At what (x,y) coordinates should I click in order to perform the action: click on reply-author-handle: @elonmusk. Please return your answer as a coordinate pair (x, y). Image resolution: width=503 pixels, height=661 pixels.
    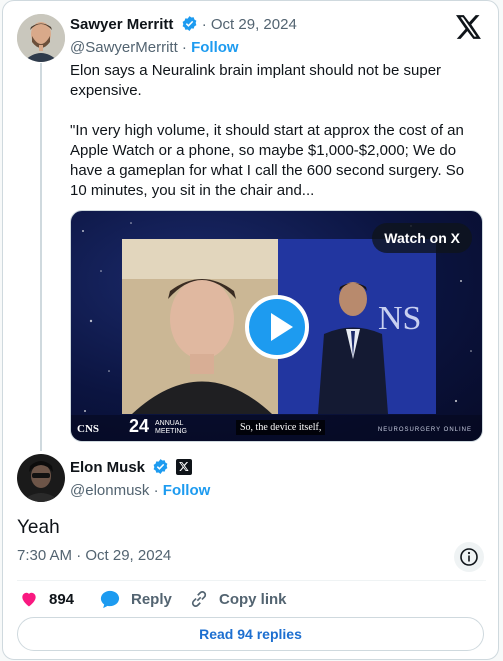
    Looking at the image, I should click on (109, 490).